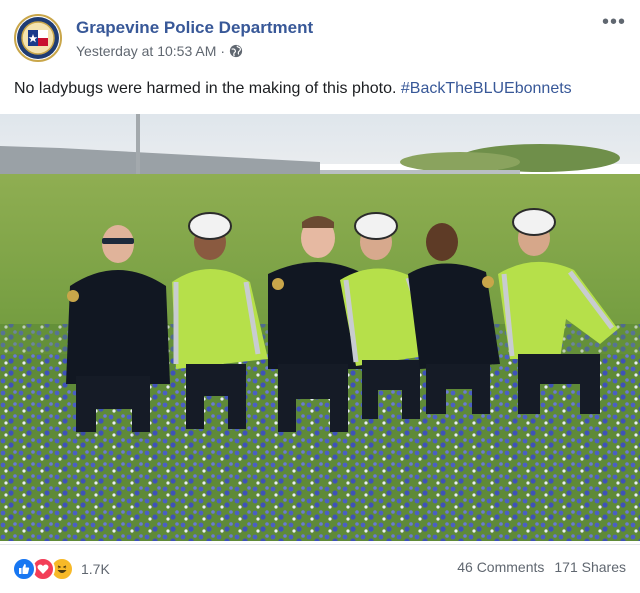  I want to click on reactions-summary: 1.7K, so click(61, 569).